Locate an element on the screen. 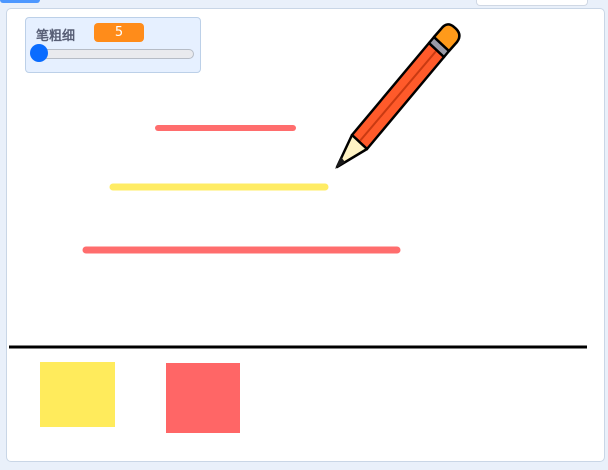 The image size is (608, 470). pencil-icon is located at coordinates (398, 96).